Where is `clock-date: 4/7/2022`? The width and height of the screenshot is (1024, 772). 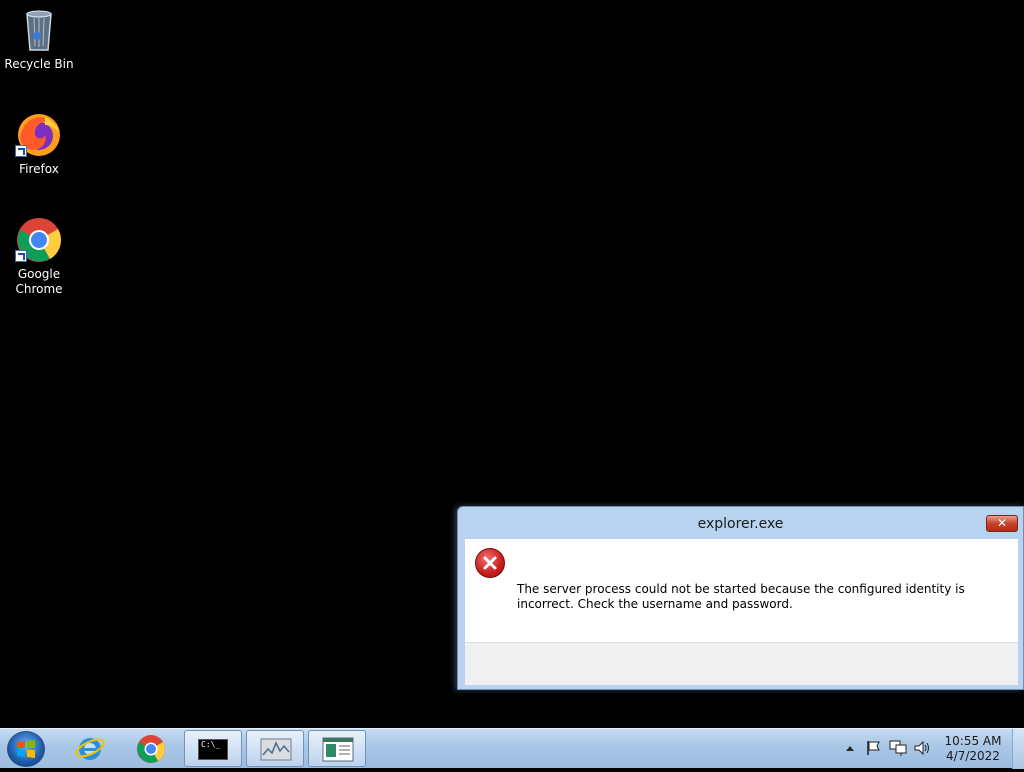
clock-date: 4/7/2022 is located at coordinates (973, 756).